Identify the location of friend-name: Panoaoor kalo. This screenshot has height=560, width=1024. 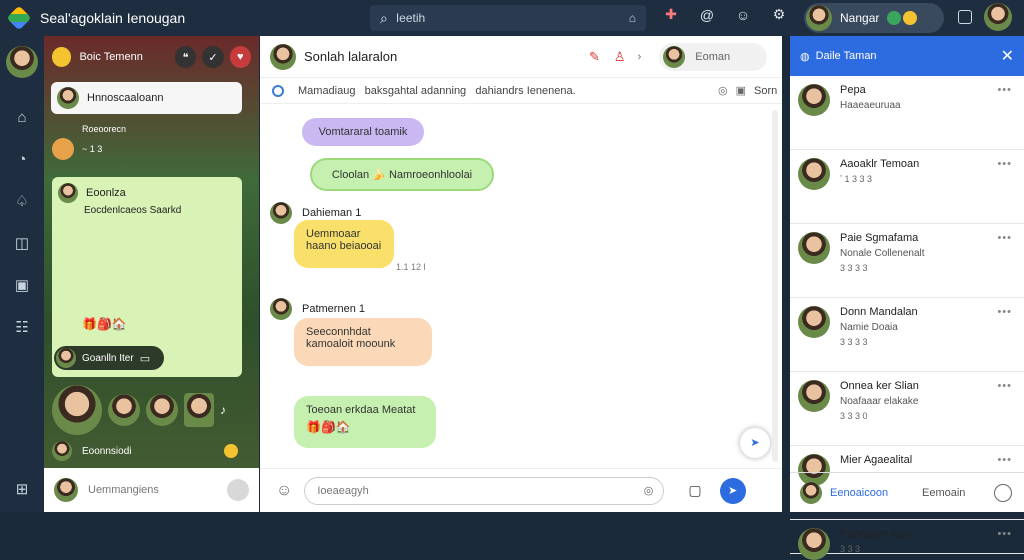
(875, 534).